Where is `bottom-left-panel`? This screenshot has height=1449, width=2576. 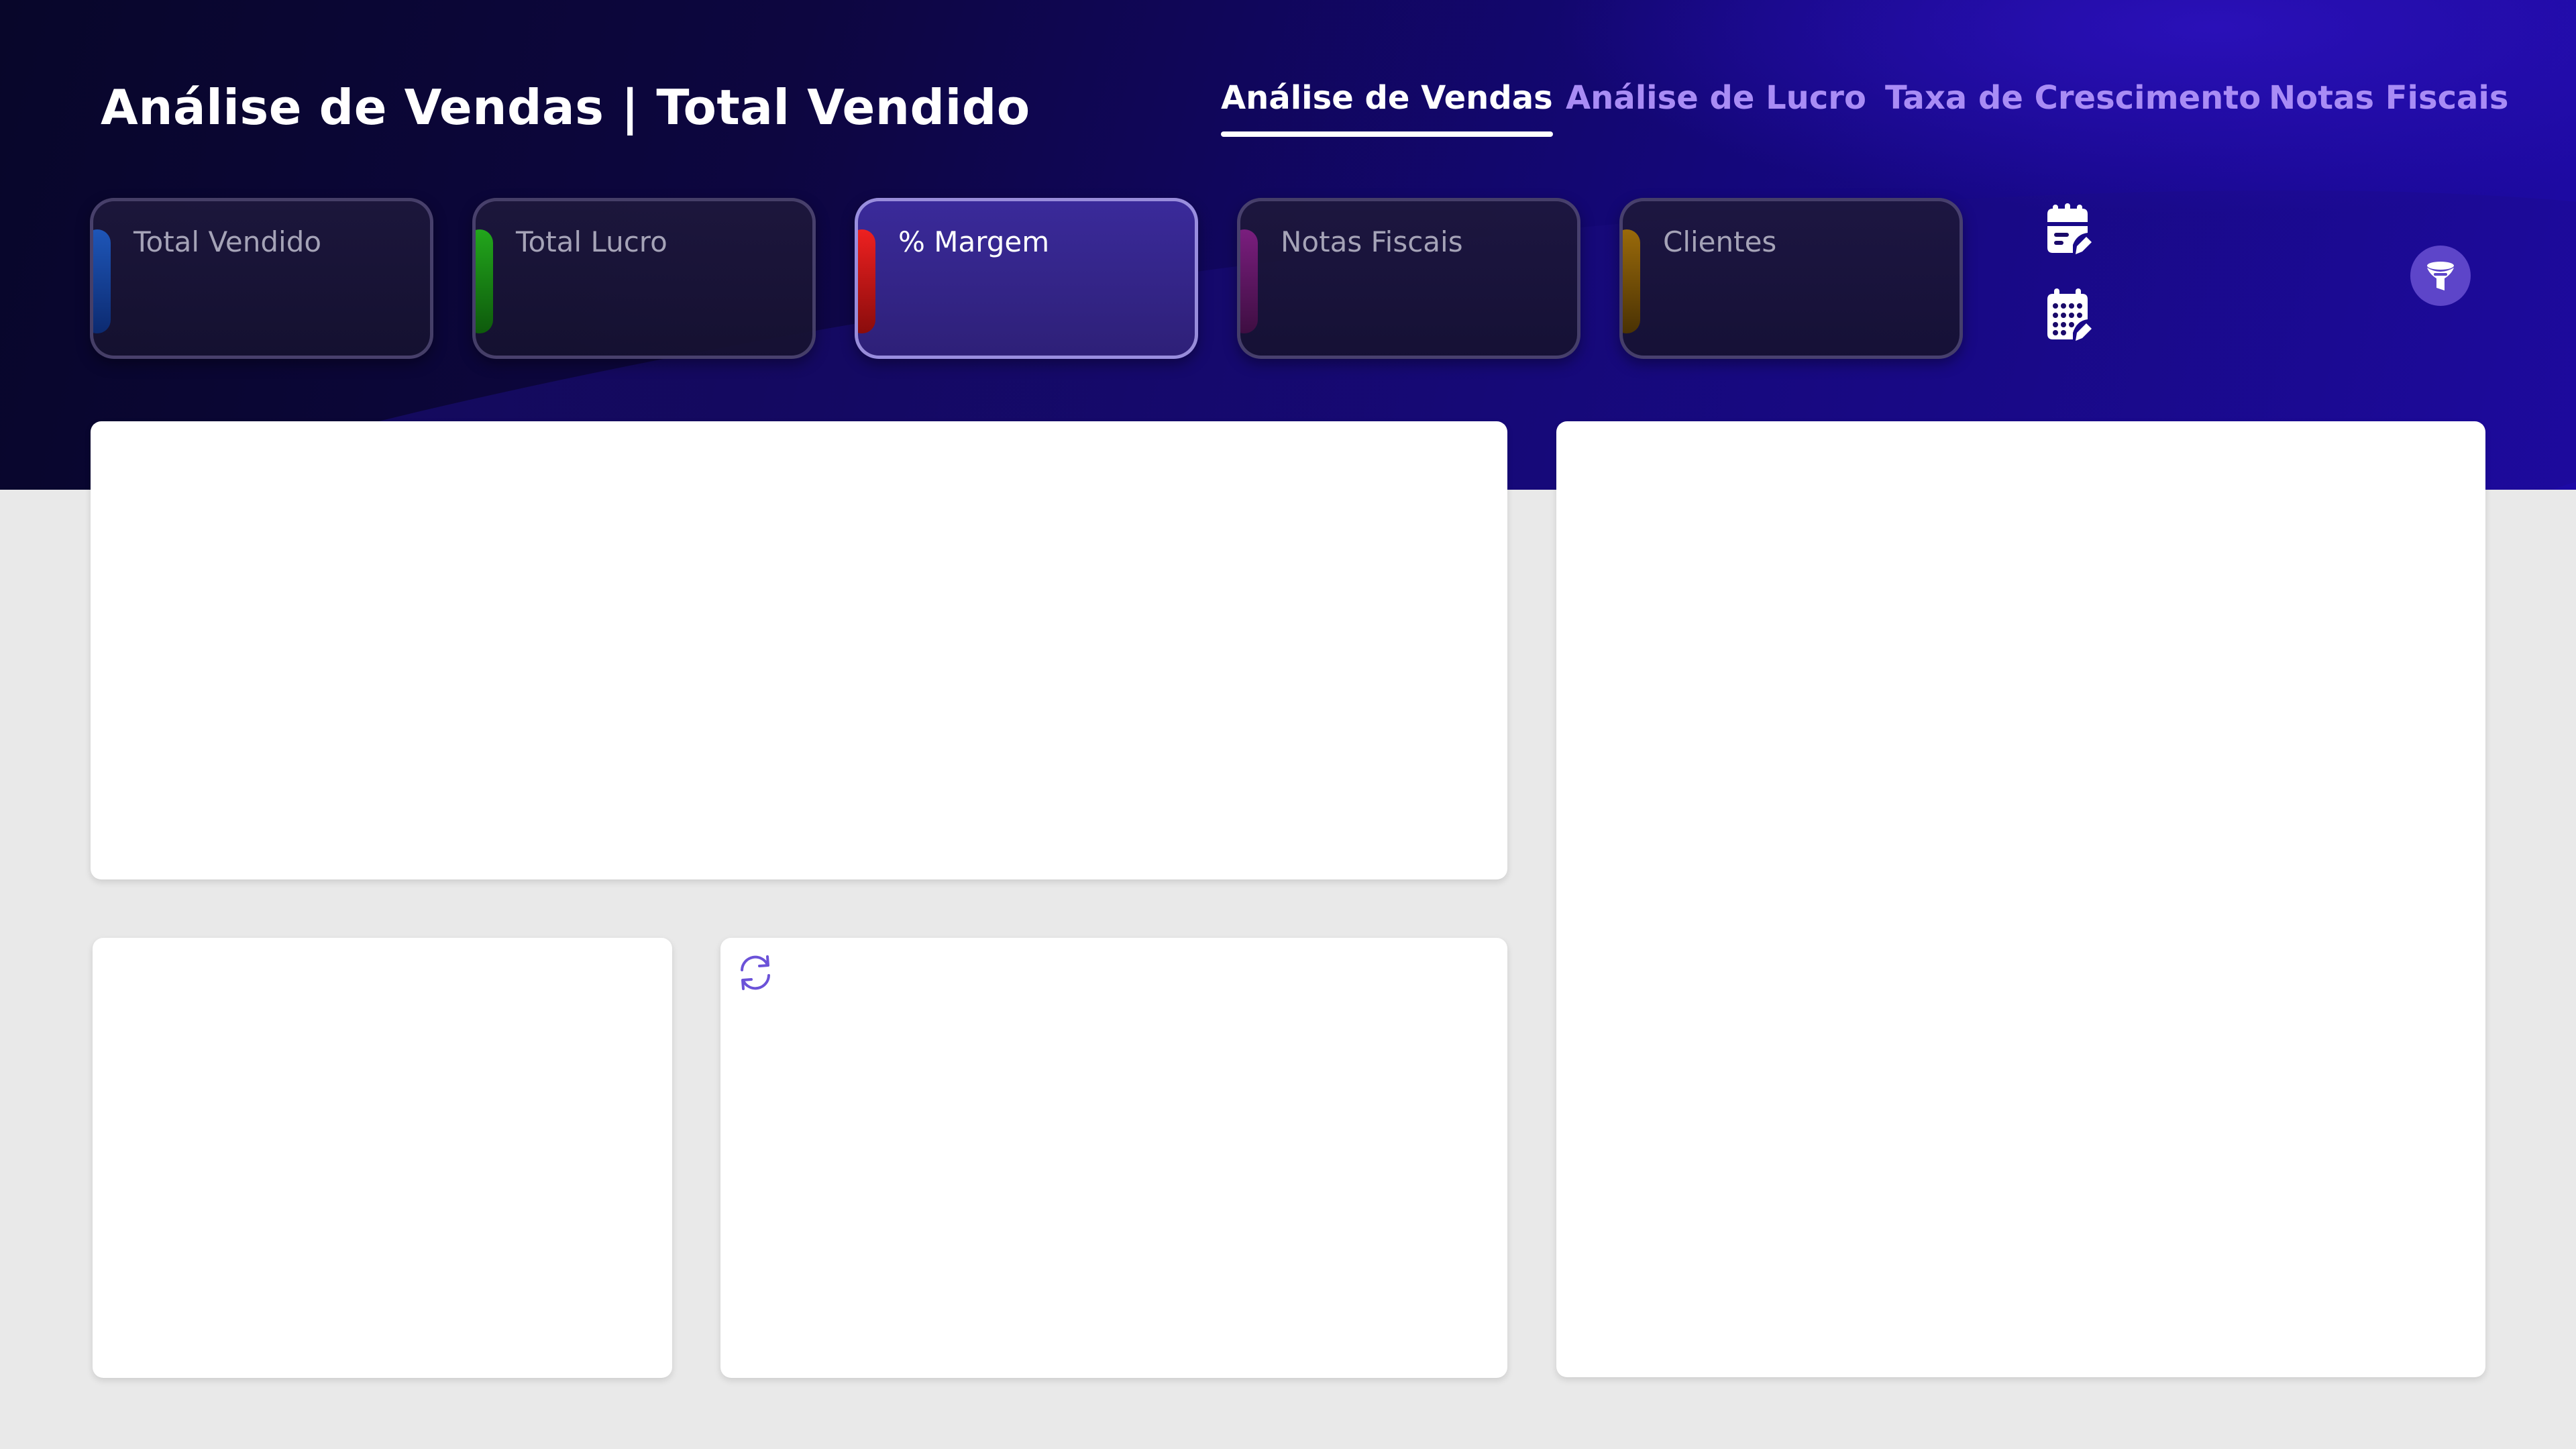 bottom-left-panel is located at coordinates (382, 1158).